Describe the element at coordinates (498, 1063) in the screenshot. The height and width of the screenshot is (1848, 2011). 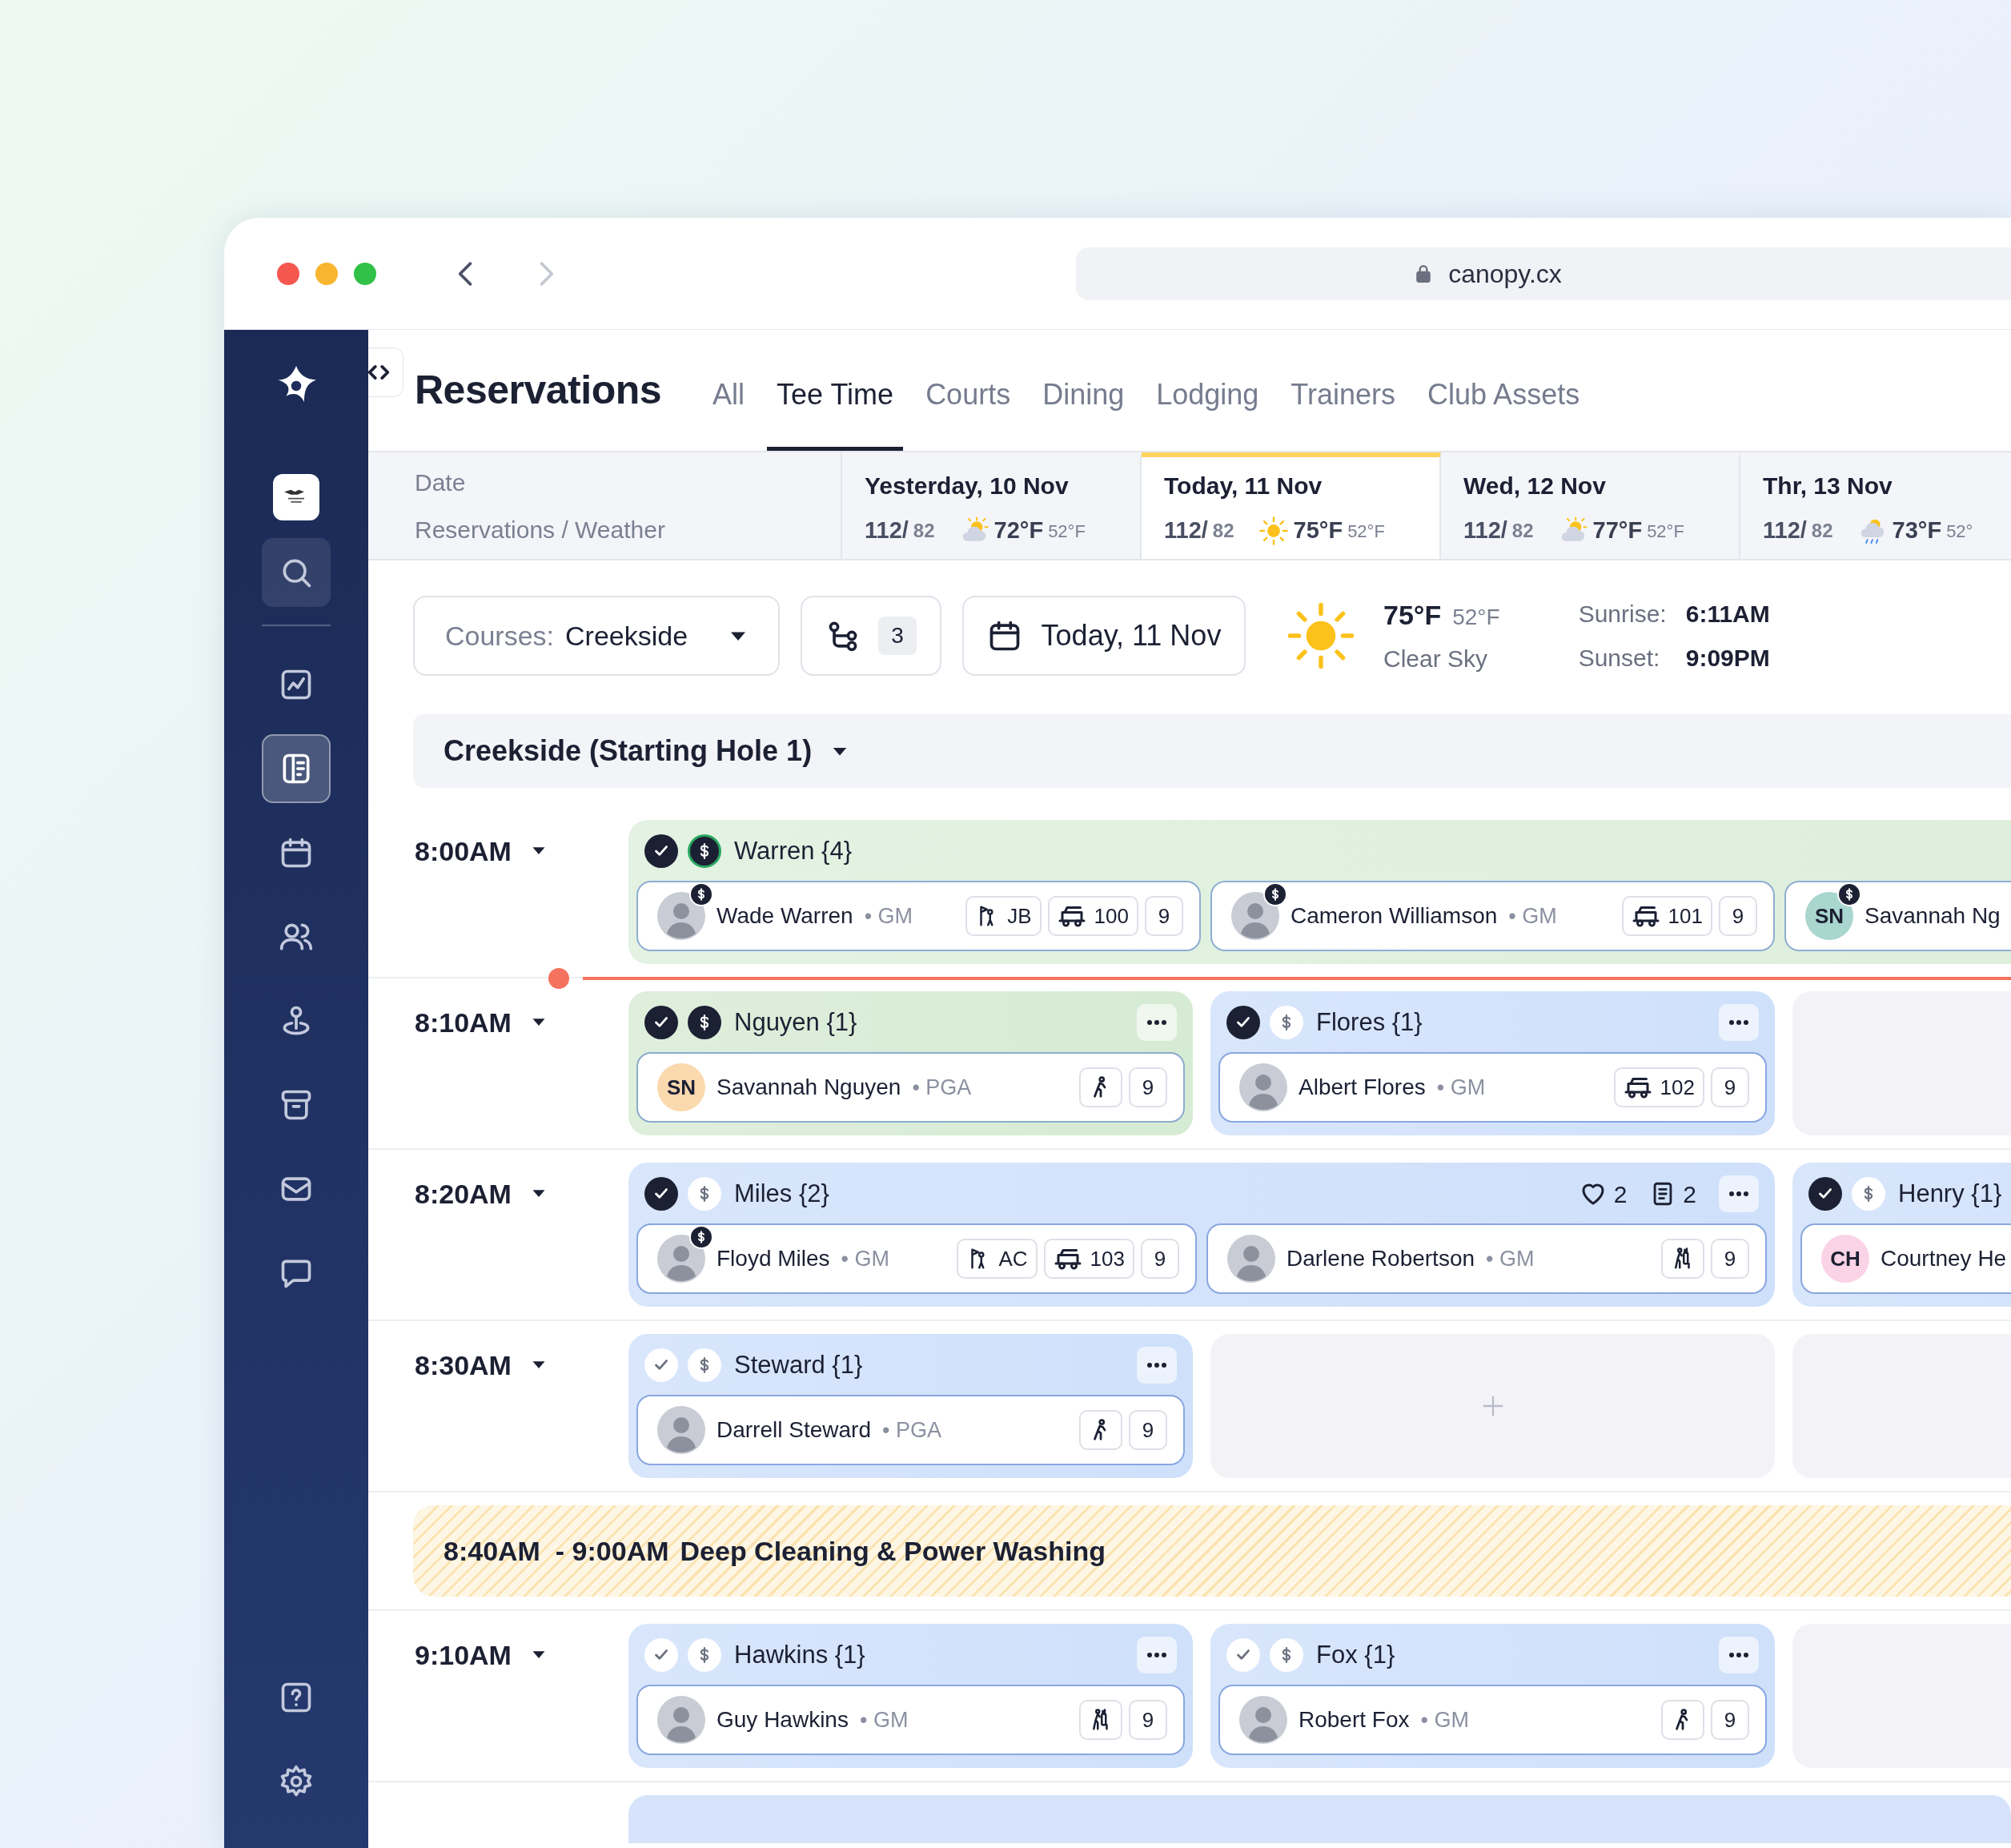
I see `time-slot-button: 8:10AM` at that location.